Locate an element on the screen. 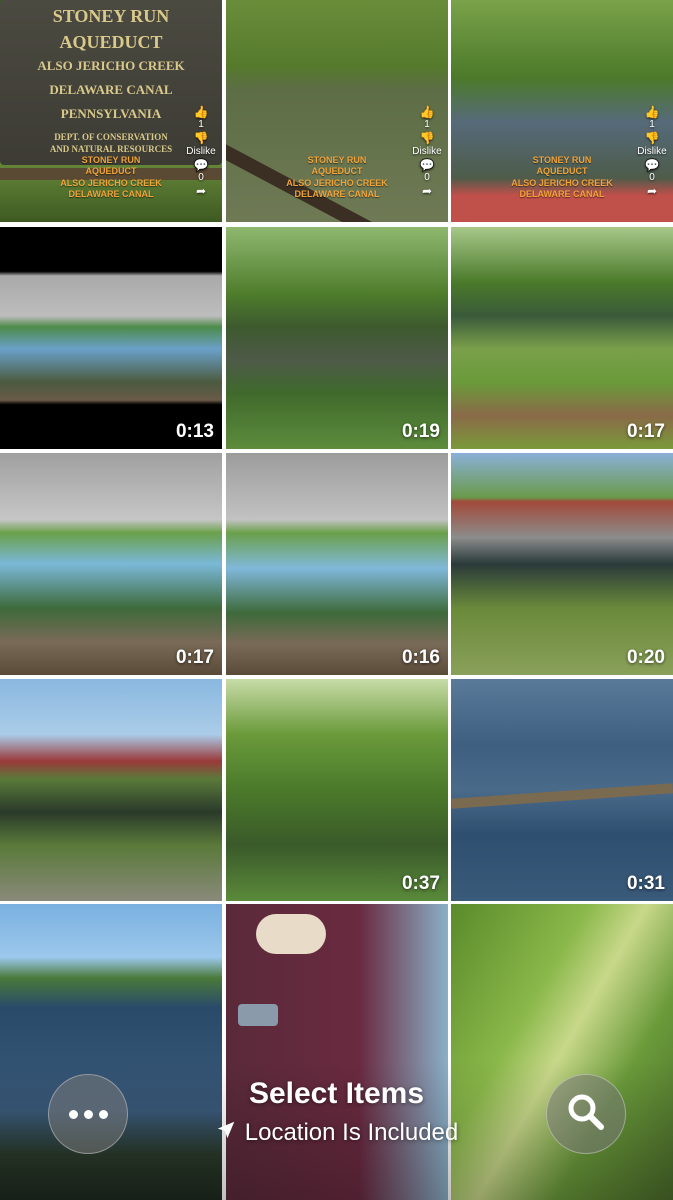 The height and width of the screenshot is (1200, 673). grid-item-video: 0:19 is located at coordinates (337, 338).